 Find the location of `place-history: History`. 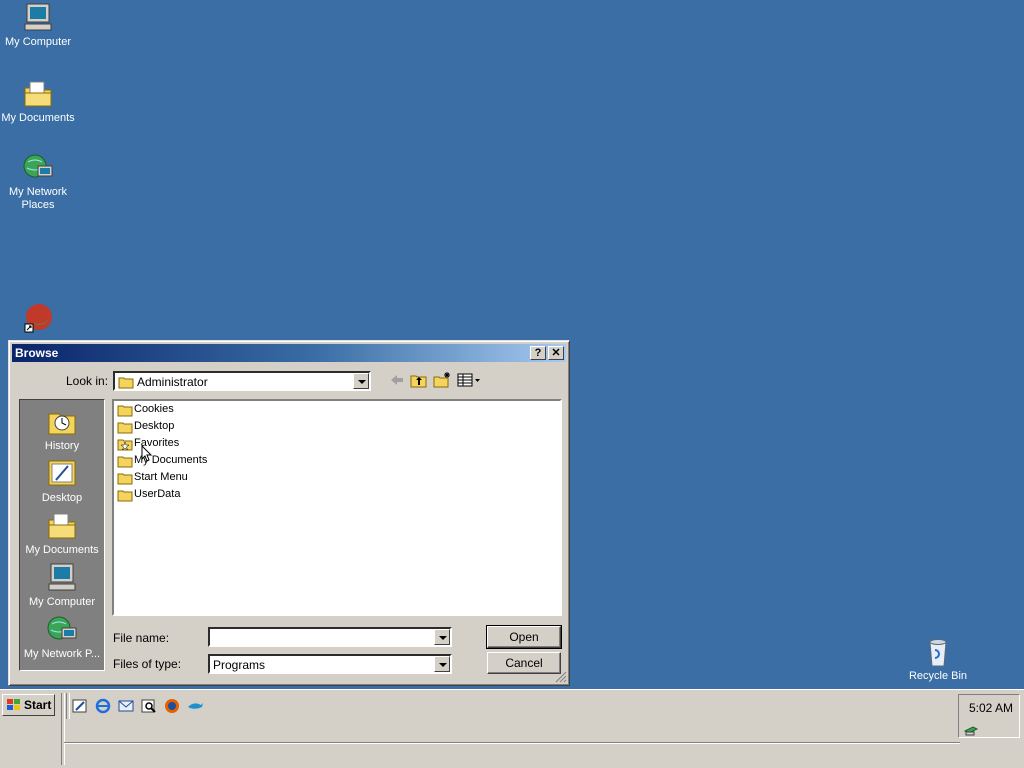

place-history: History is located at coordinates (62, 429).